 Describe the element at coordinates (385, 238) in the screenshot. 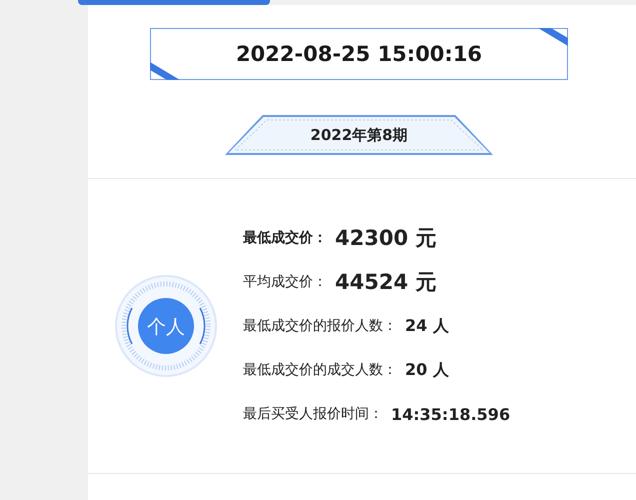

I see `stat-value: 42300 元` at that location.